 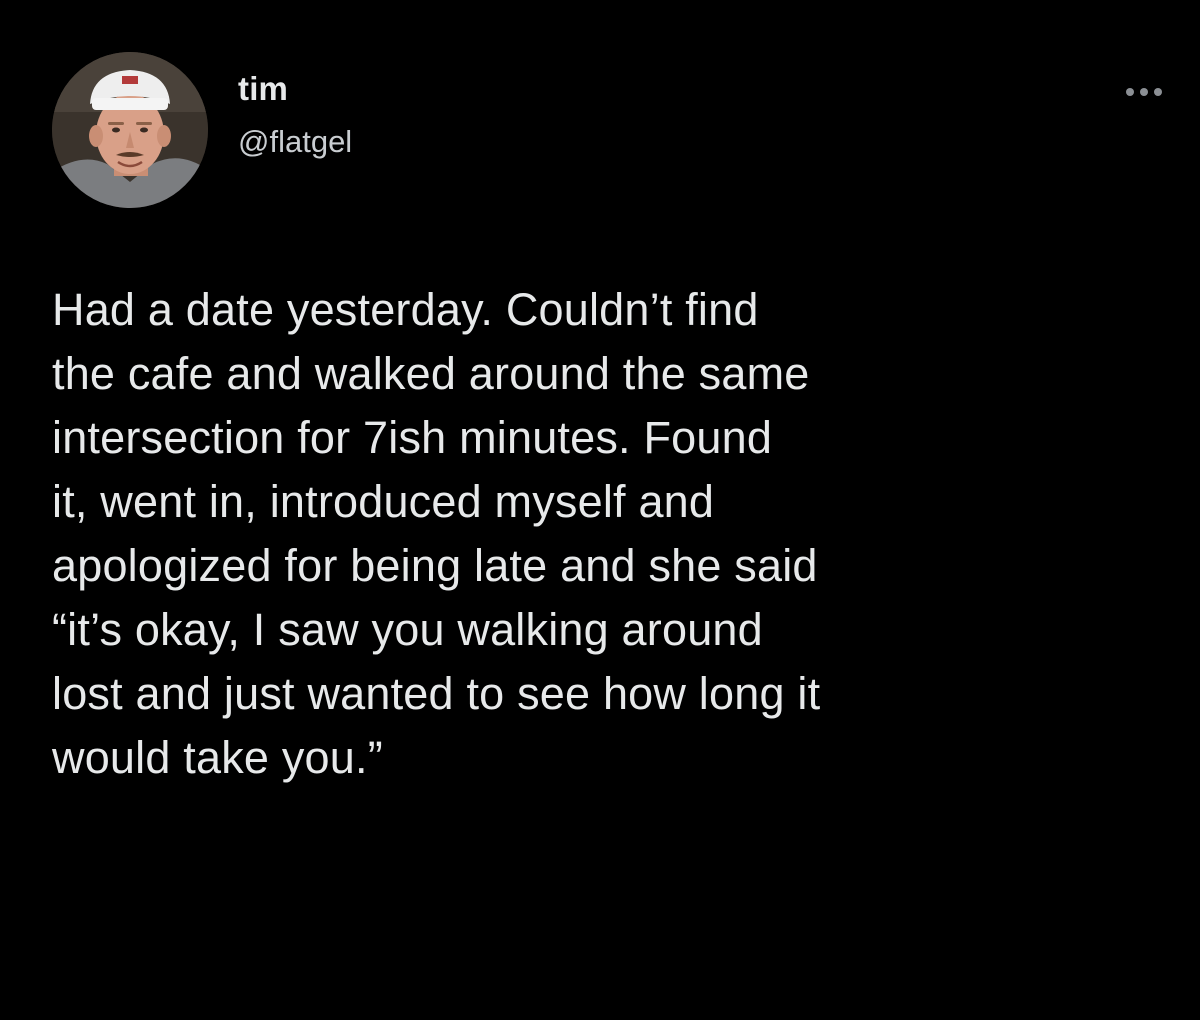 What do you see at coordinates (435, 565) in the screenshot?
I see `tweet-line: apologized for being late and she said` at bounding box center [435, 565].